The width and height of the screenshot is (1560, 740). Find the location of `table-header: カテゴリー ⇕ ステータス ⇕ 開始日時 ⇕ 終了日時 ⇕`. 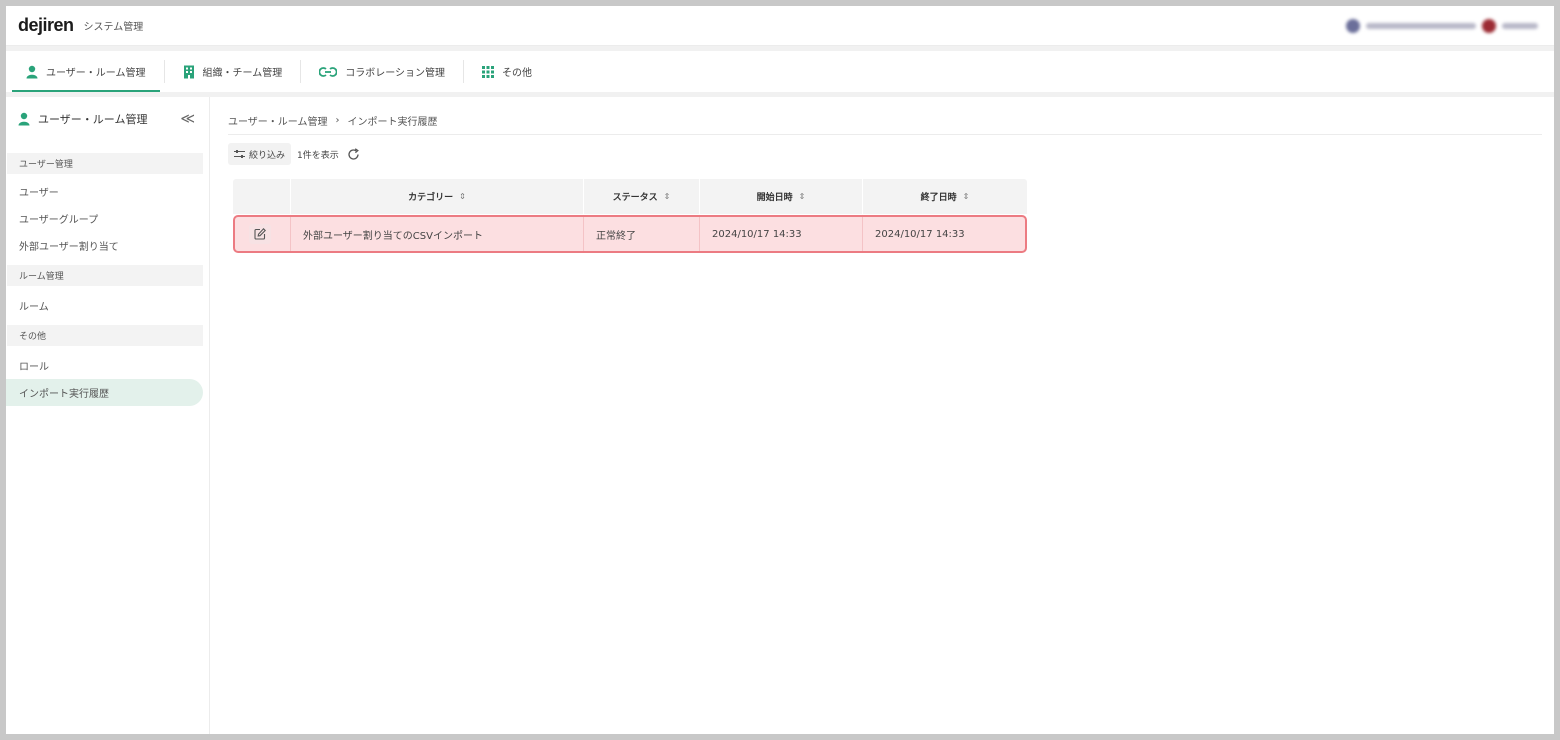

table-header: カテゴリー ⇕ ステータス ⇕ 開始日時 ⇕ 終了日時 ⇕ is located at coordinates (630, 196).